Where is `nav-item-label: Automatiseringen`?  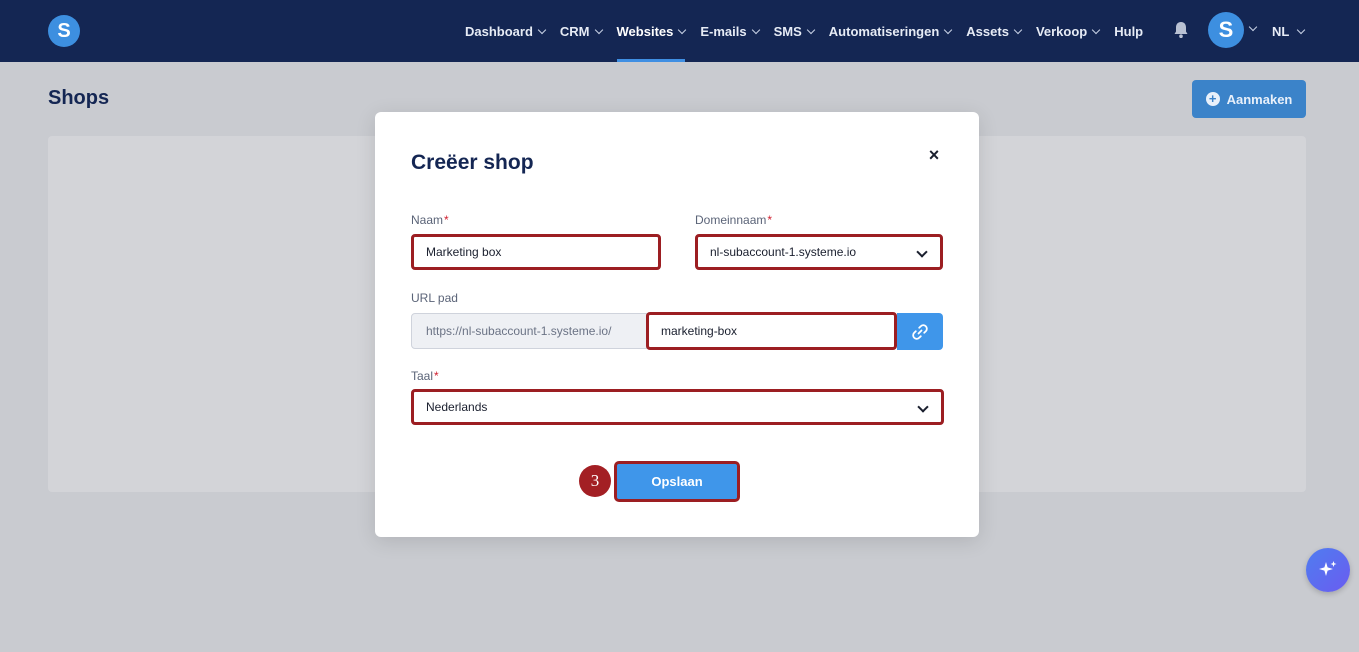
nav-item-label: Automatiseringen is located at coordinates (884, 31).